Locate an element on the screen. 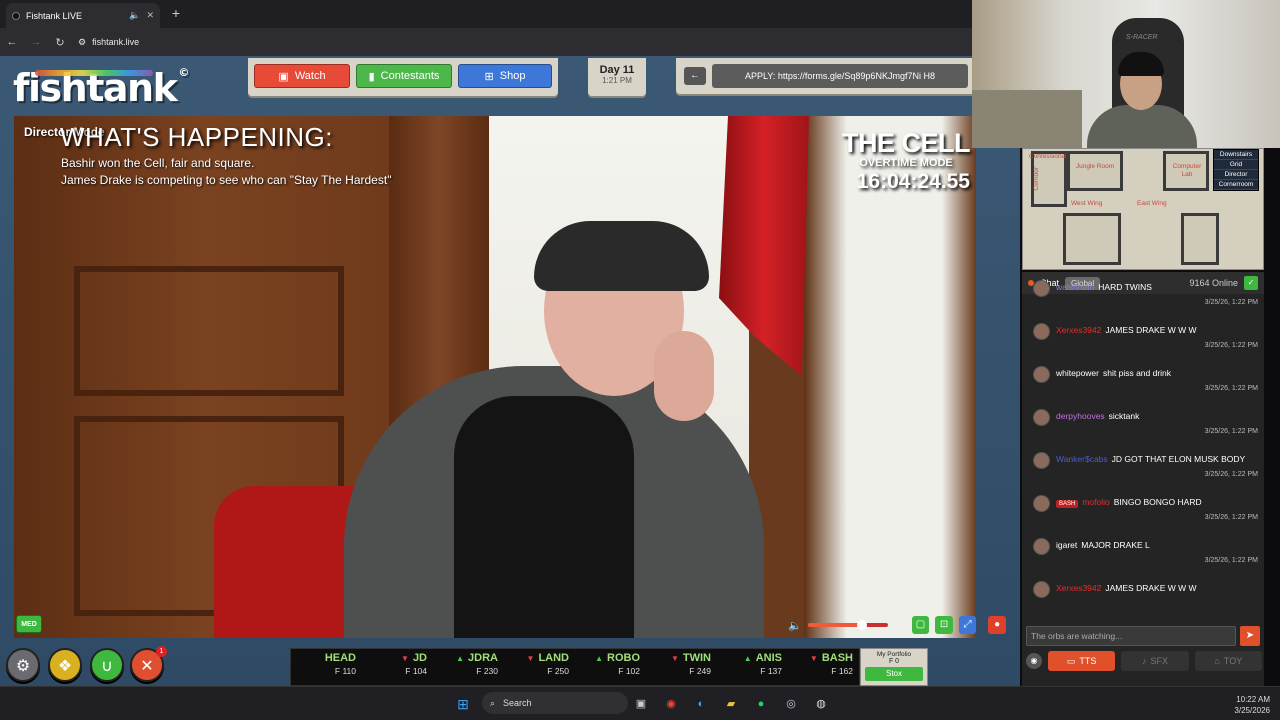 This screenshot has height=720, width=1280. stock-item: ▲ ANIS F 137 is located at coordinates (752, 667).